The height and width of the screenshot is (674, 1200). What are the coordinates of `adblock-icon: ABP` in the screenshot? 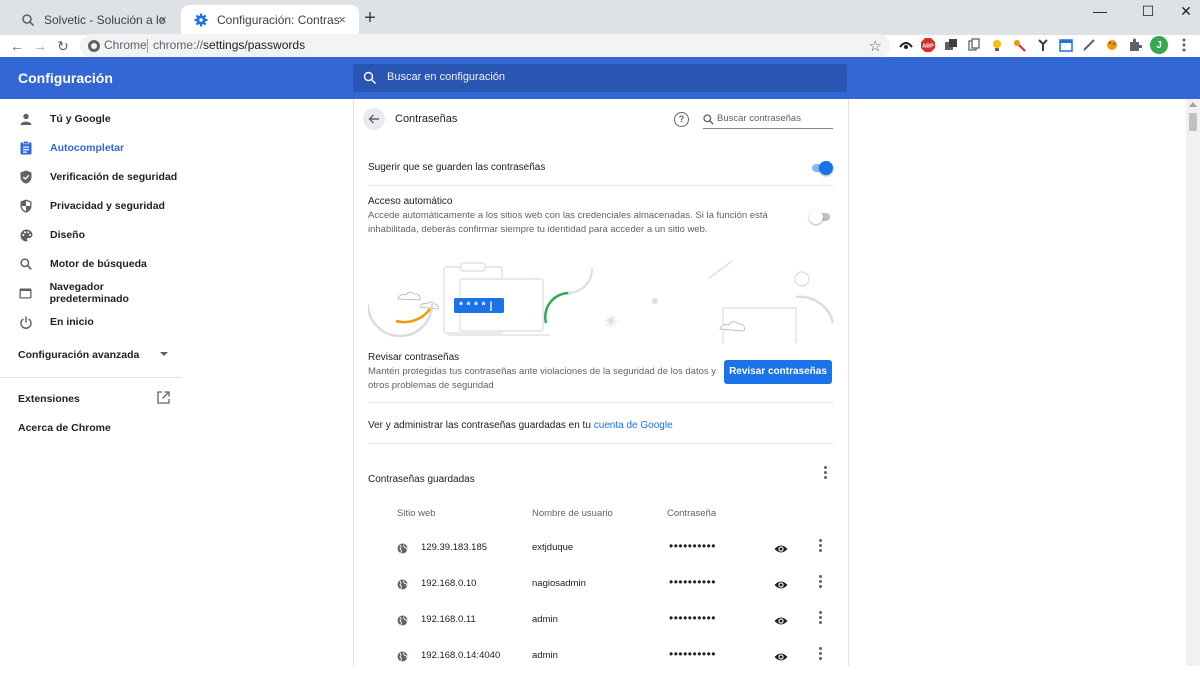 It's located at (928, 45).